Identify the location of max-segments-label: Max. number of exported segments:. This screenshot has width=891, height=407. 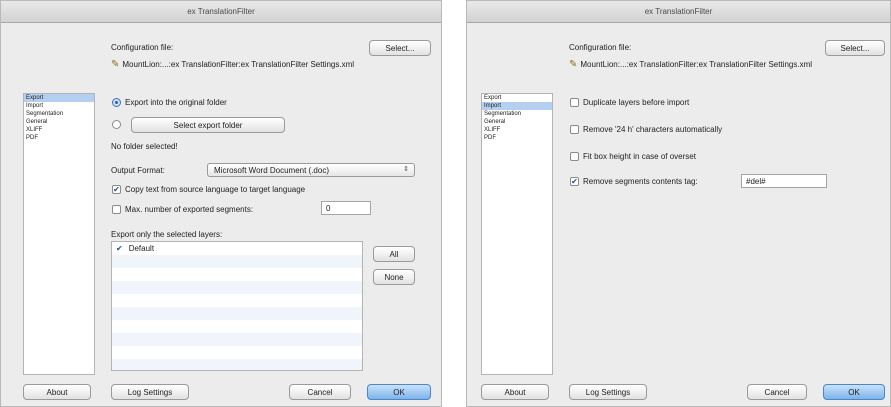
(189, 209).